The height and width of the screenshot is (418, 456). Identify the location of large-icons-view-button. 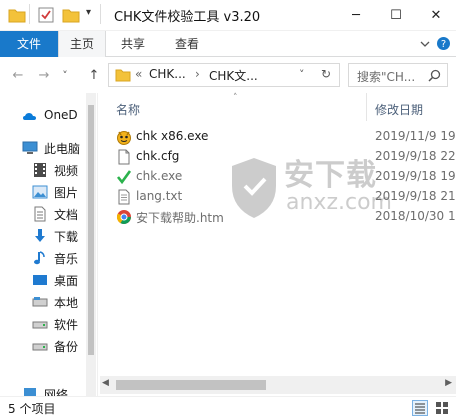
(442, 408).